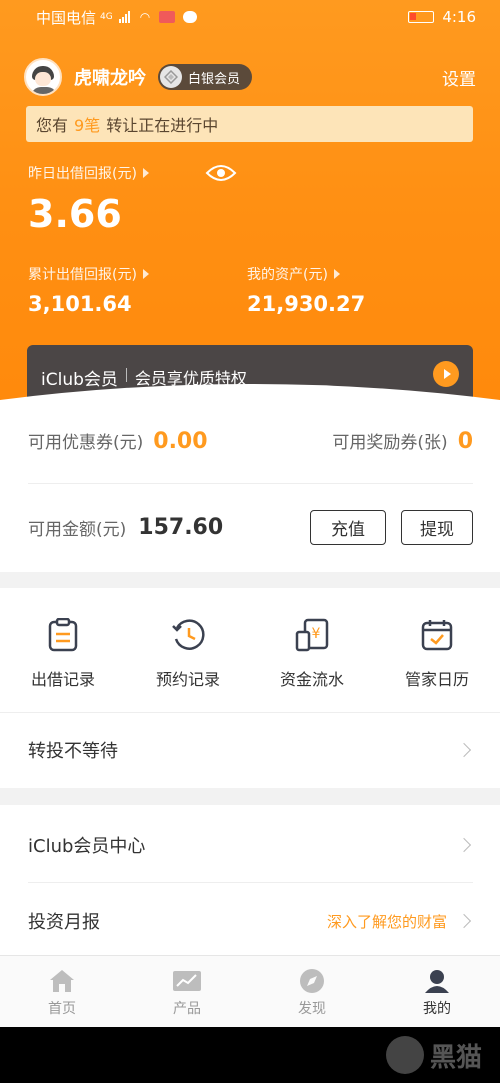  What do you see at coordinates (87, 125) in the screenshot?
I see `notice-count: 9笔` at bounding box center [87, 125].